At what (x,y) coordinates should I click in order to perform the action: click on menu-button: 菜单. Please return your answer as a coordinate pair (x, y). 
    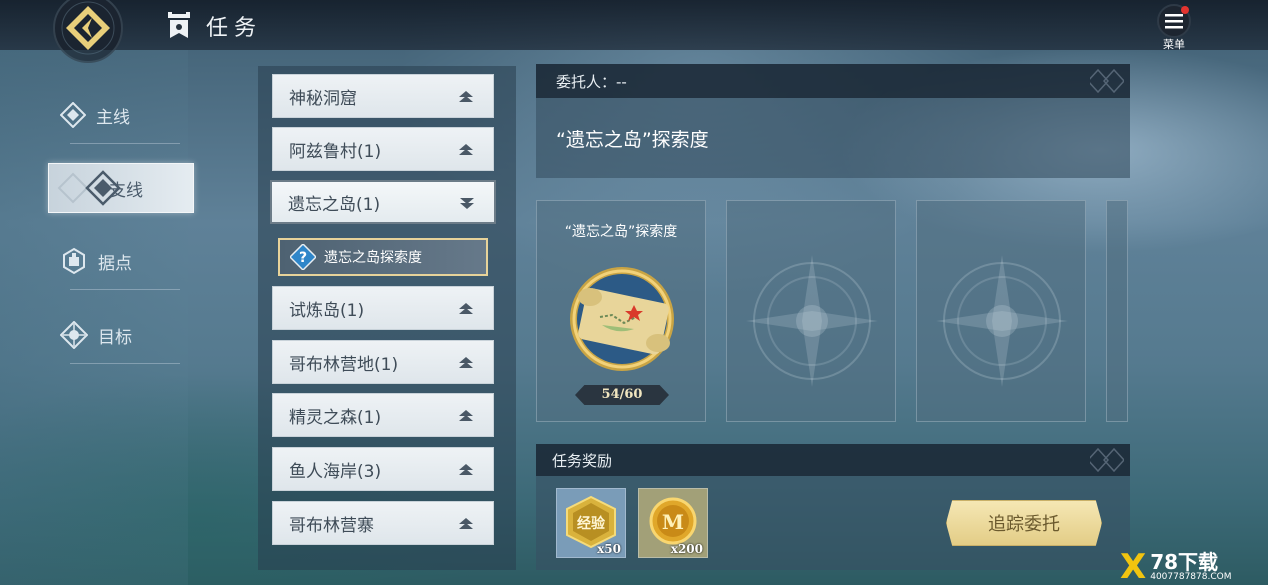
    Looking at the image, I should click on (1174, 28).